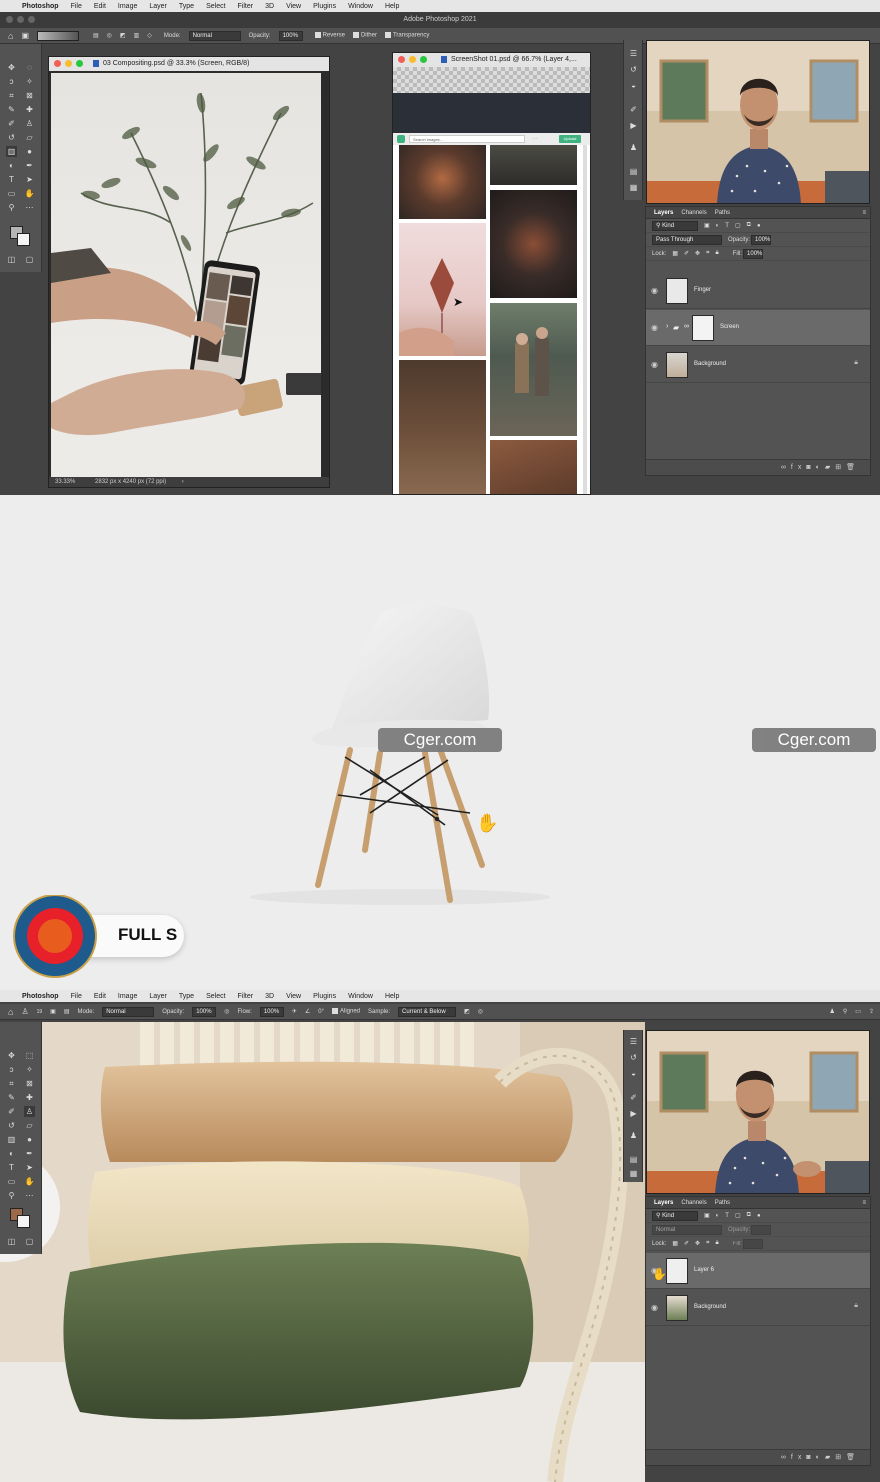 This screenshot has width=880, height=1482. What do you see at coordinates (758, 1308) in the screenshot?
I see `layer-row-background: ◉ Background 🔒︎` at bounding box center [758, 1308].